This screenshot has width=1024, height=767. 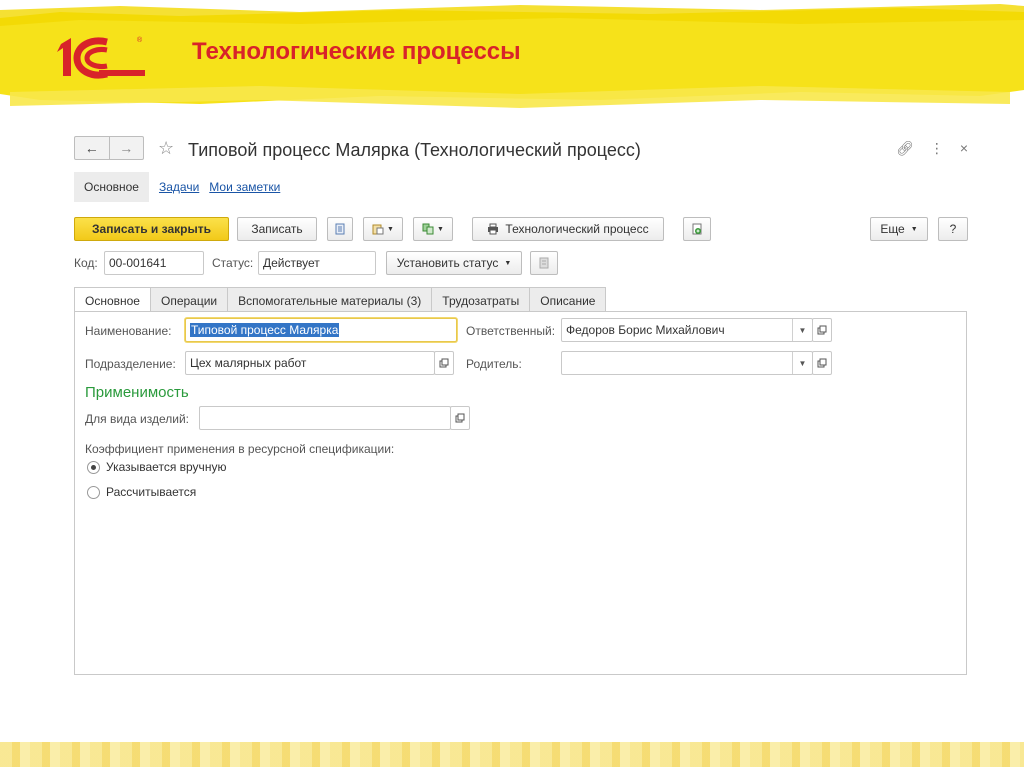 I want to click on tab-description: Описание, so click(x=568, y=299).